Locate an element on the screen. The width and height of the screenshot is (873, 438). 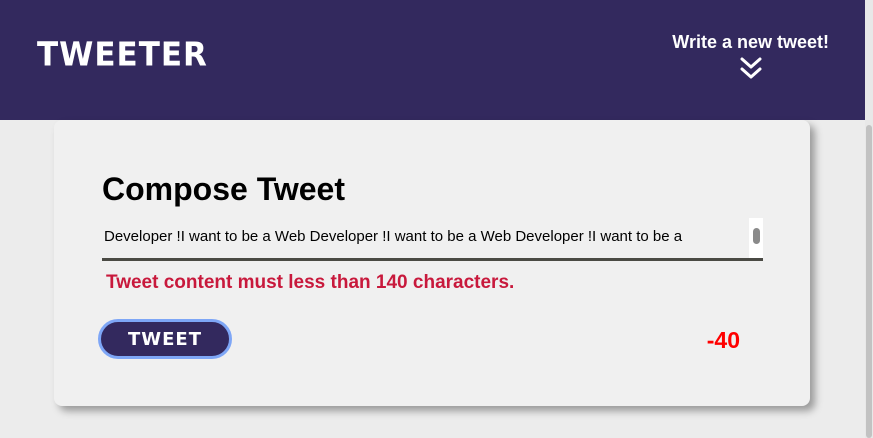
app-logo: TWEETER is located at coordinates (122, 55).